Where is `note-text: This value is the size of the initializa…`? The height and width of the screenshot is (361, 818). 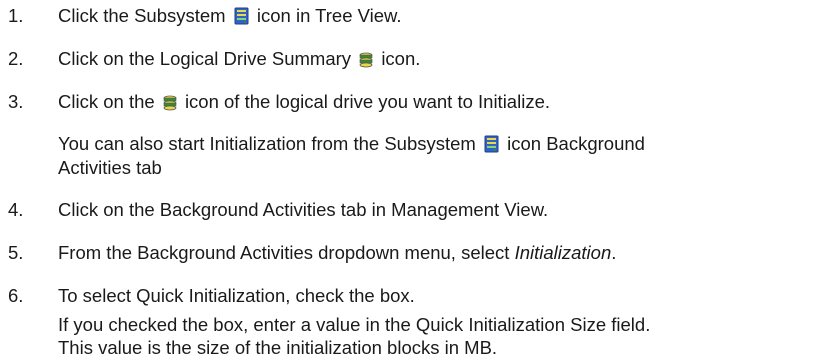 note-text: This value is the size of the initializa… is located at coordinates (278, 347).